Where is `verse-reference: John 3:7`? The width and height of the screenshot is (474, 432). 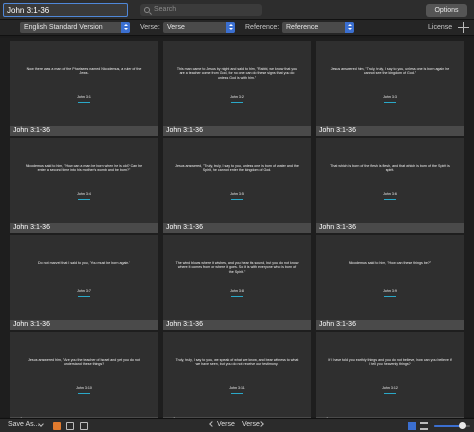 verse-reference: John 3:7 is located at coordinates (84, 291).